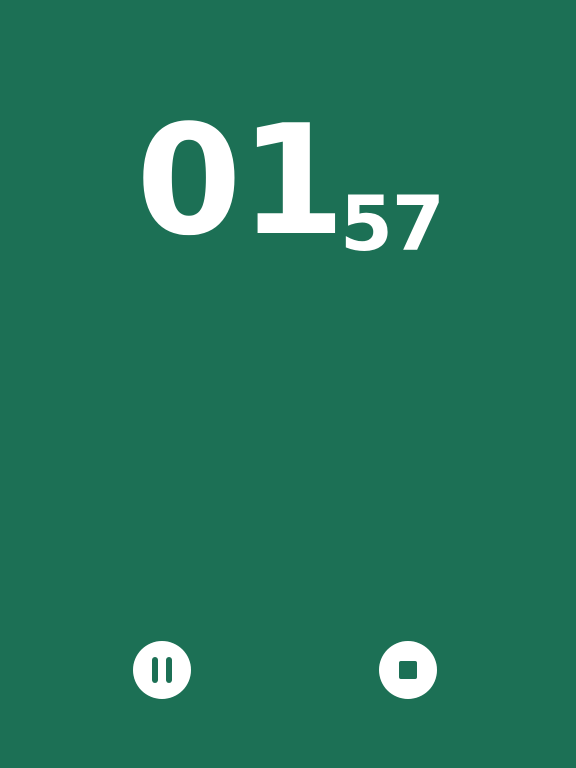  What do you see at coordinates (155, 670) in the screenshot?
I see `pause-bar-left` at bounding box center [155, 670].